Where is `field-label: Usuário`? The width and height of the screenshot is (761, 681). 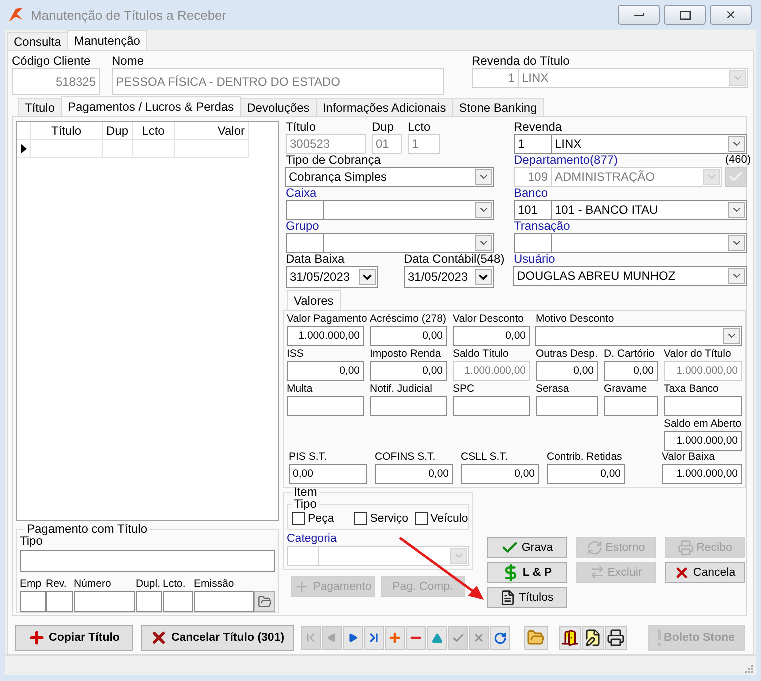
field-label: Usuário is located at coordinates (535, 259).